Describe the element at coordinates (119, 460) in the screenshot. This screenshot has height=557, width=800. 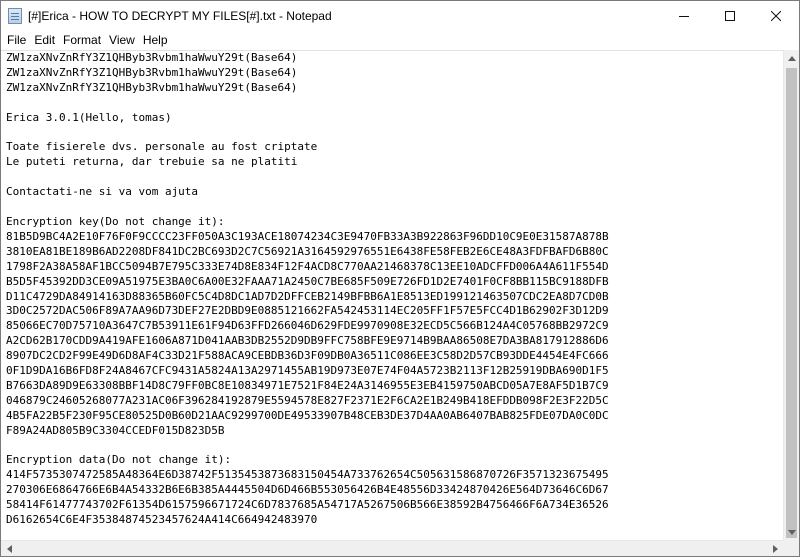
I see `document-line: Encryption data(Do not change it):` at that location.